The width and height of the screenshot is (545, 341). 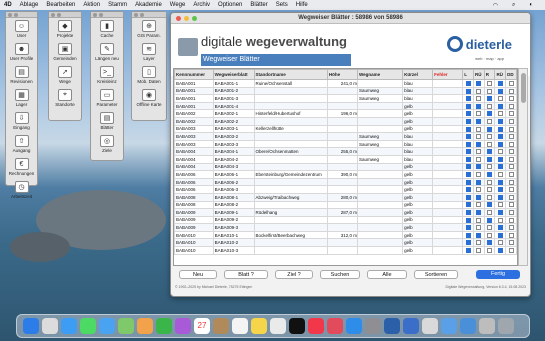 What do you see at coordinates (183, 326) in the screenshot?
I see `podcasts-icon` at bounding box center [183, 326].